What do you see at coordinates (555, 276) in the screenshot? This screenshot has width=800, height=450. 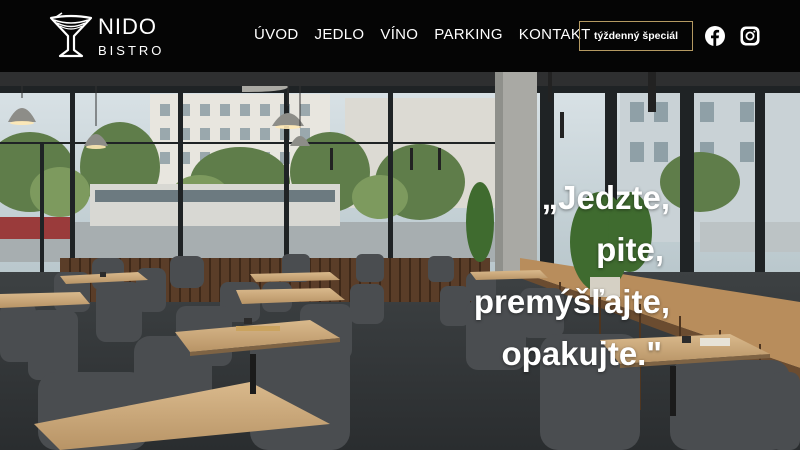 I see `hero-quote: „Jedzte, pite, premýšľajte, opakujte."` at bounding box center [555, 276].